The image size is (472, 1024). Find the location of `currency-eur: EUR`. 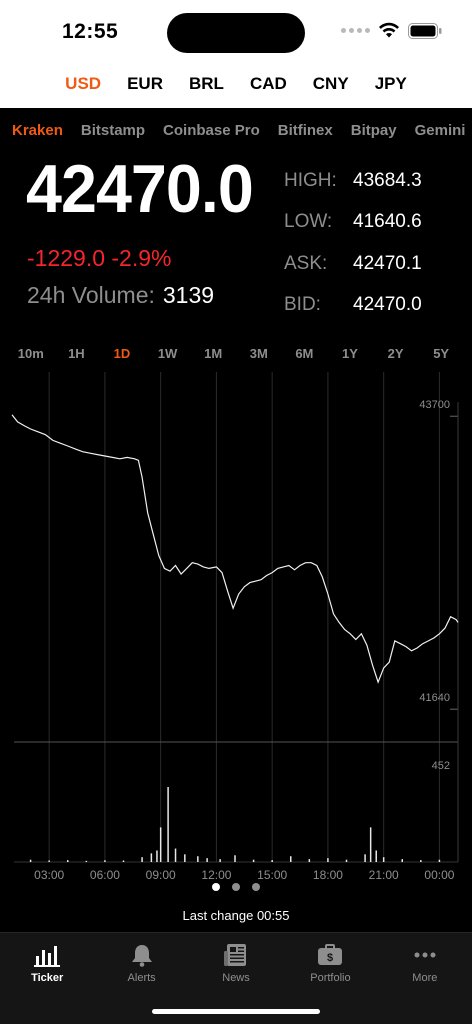

currency-eur: EUR is located at coordinates (145, 85).